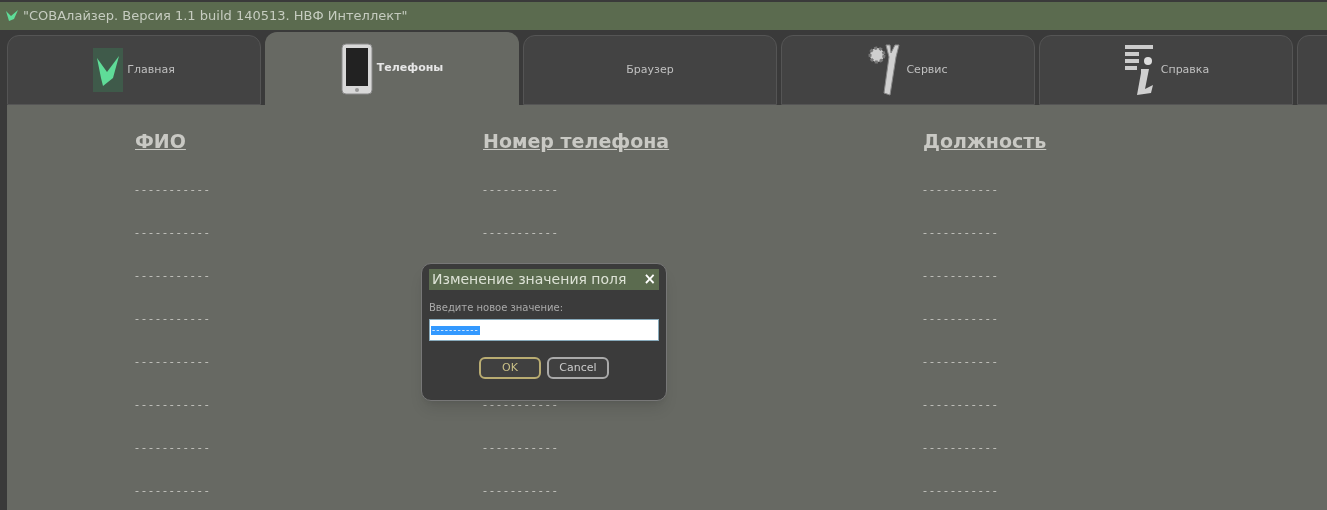 The width and height of the screenshot is (1327, 510). What do you see at coordinates (455, 330) in the screenshot?
I see `selected-text: -----------` at bounding box center [455, 330].